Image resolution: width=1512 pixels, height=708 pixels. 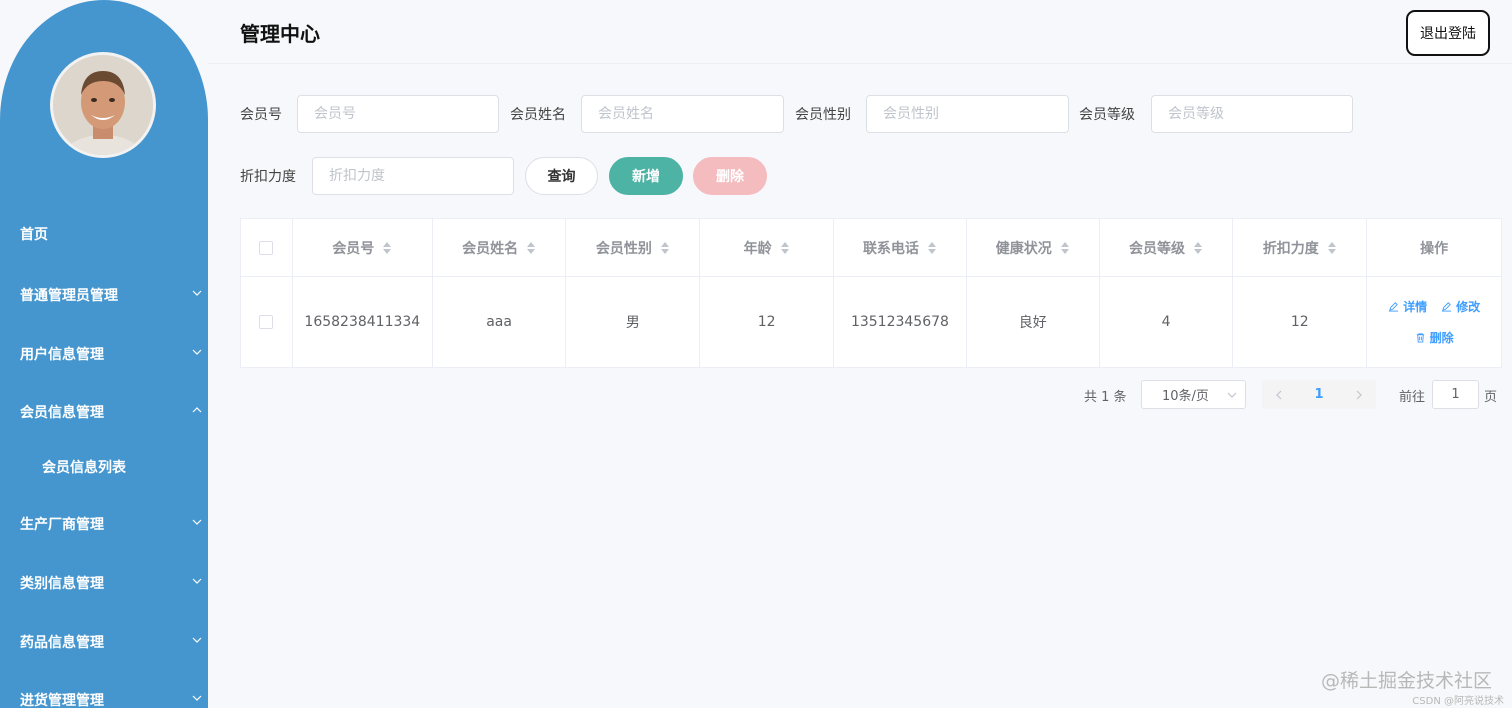 I want to click on select-all-checkbox, so click(x=266, y=247).